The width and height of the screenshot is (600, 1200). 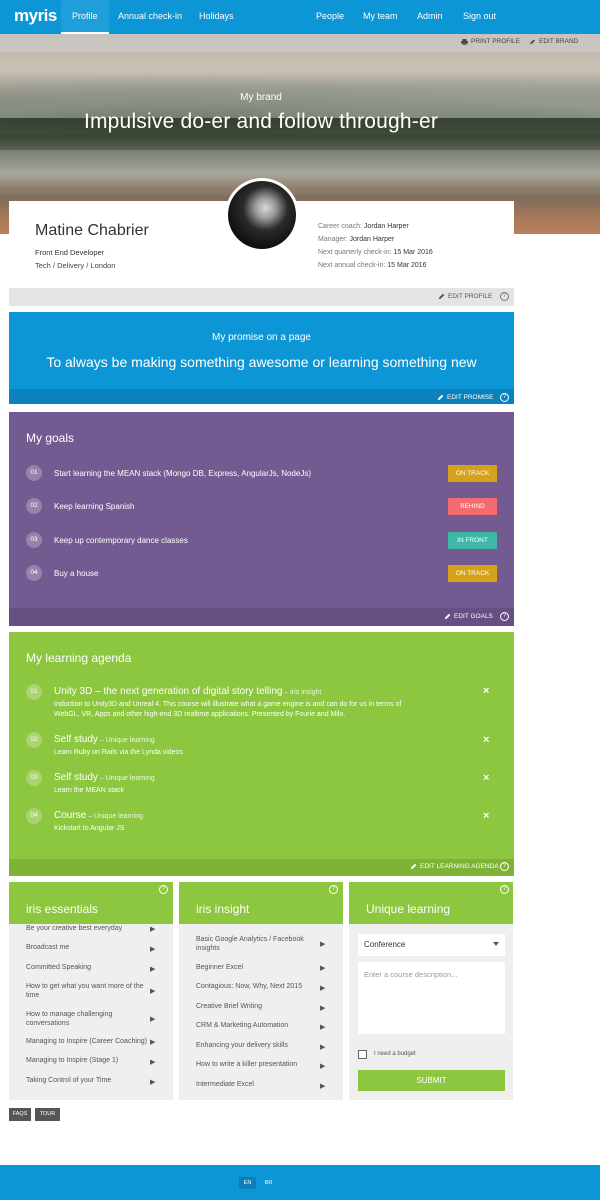 I want to click on nav-my-team: My team, so click(x=380, y=17).